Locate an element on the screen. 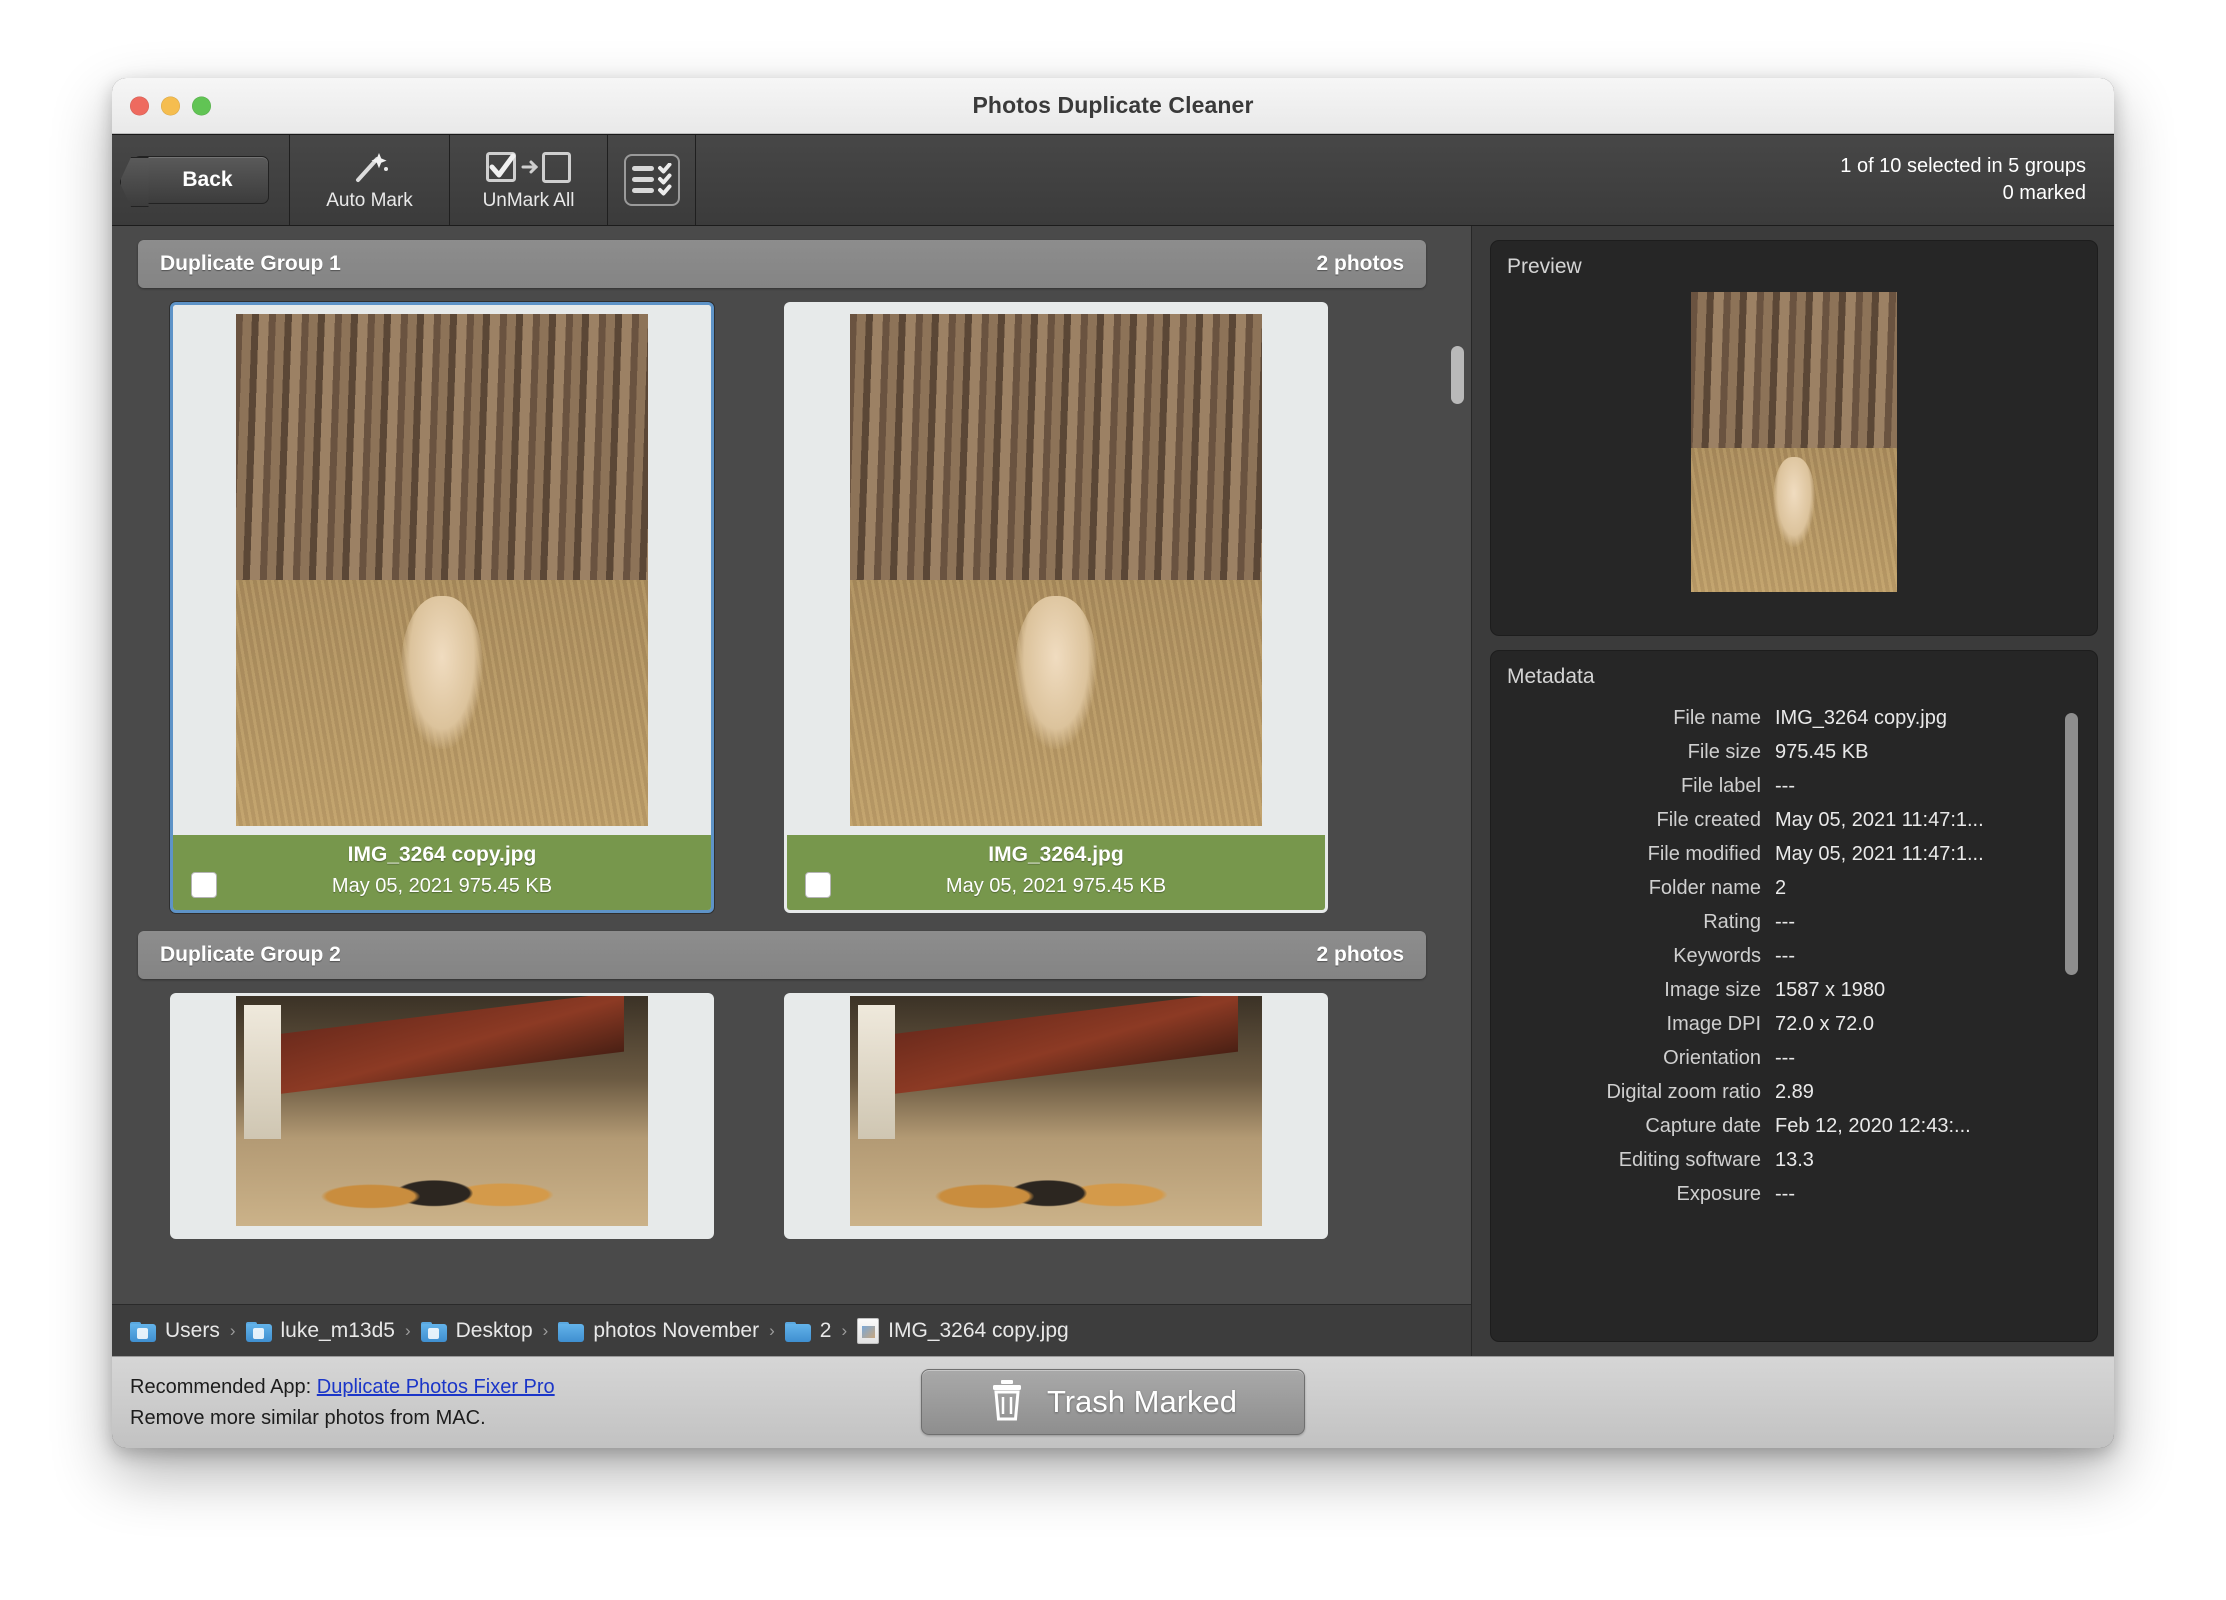 The image size is (2226, 1600). checkbox-to-empty-icon is located at coordinates (528, 168).